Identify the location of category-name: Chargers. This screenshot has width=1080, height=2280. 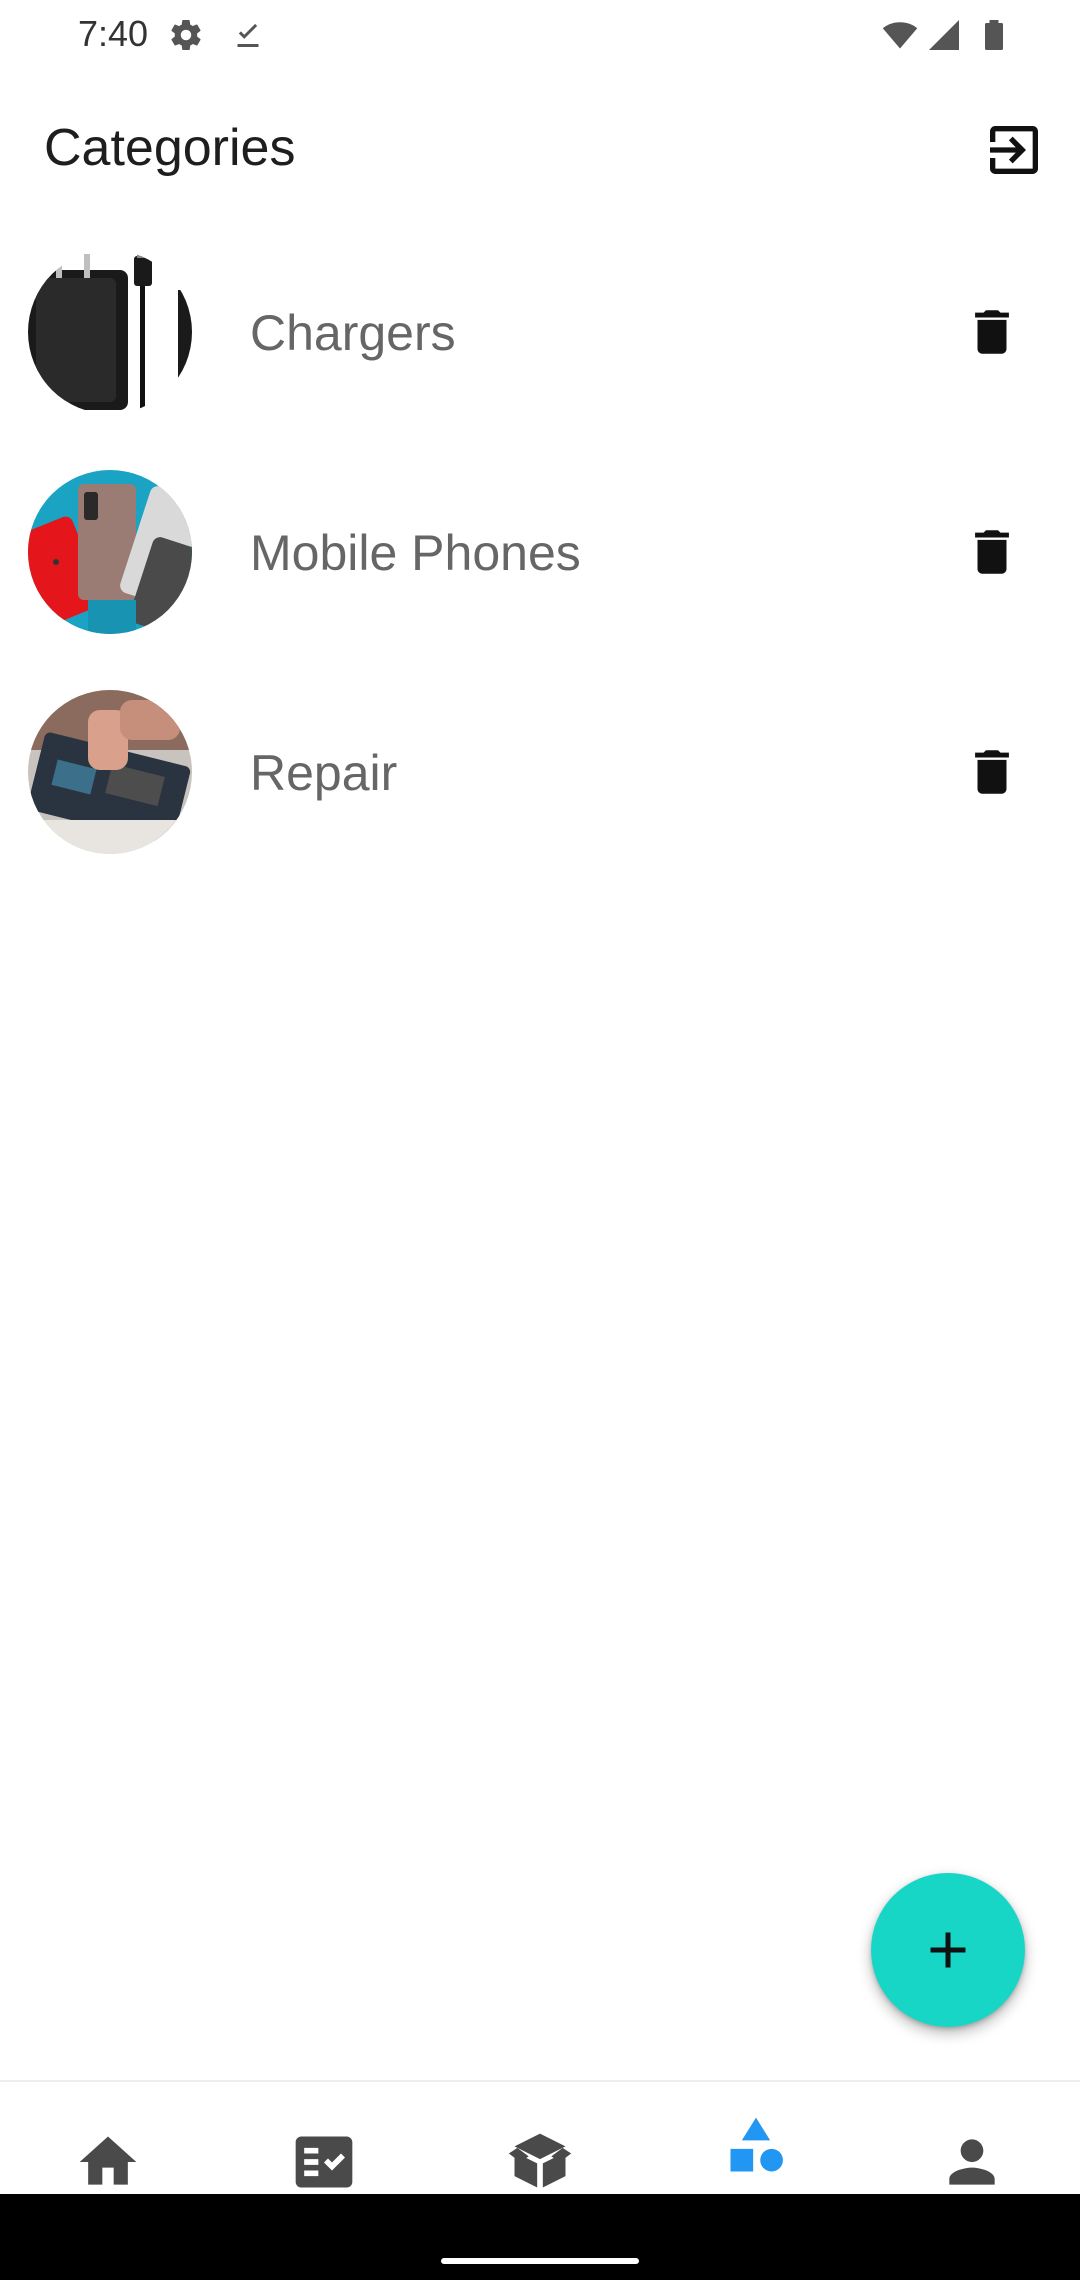
(353, 333).